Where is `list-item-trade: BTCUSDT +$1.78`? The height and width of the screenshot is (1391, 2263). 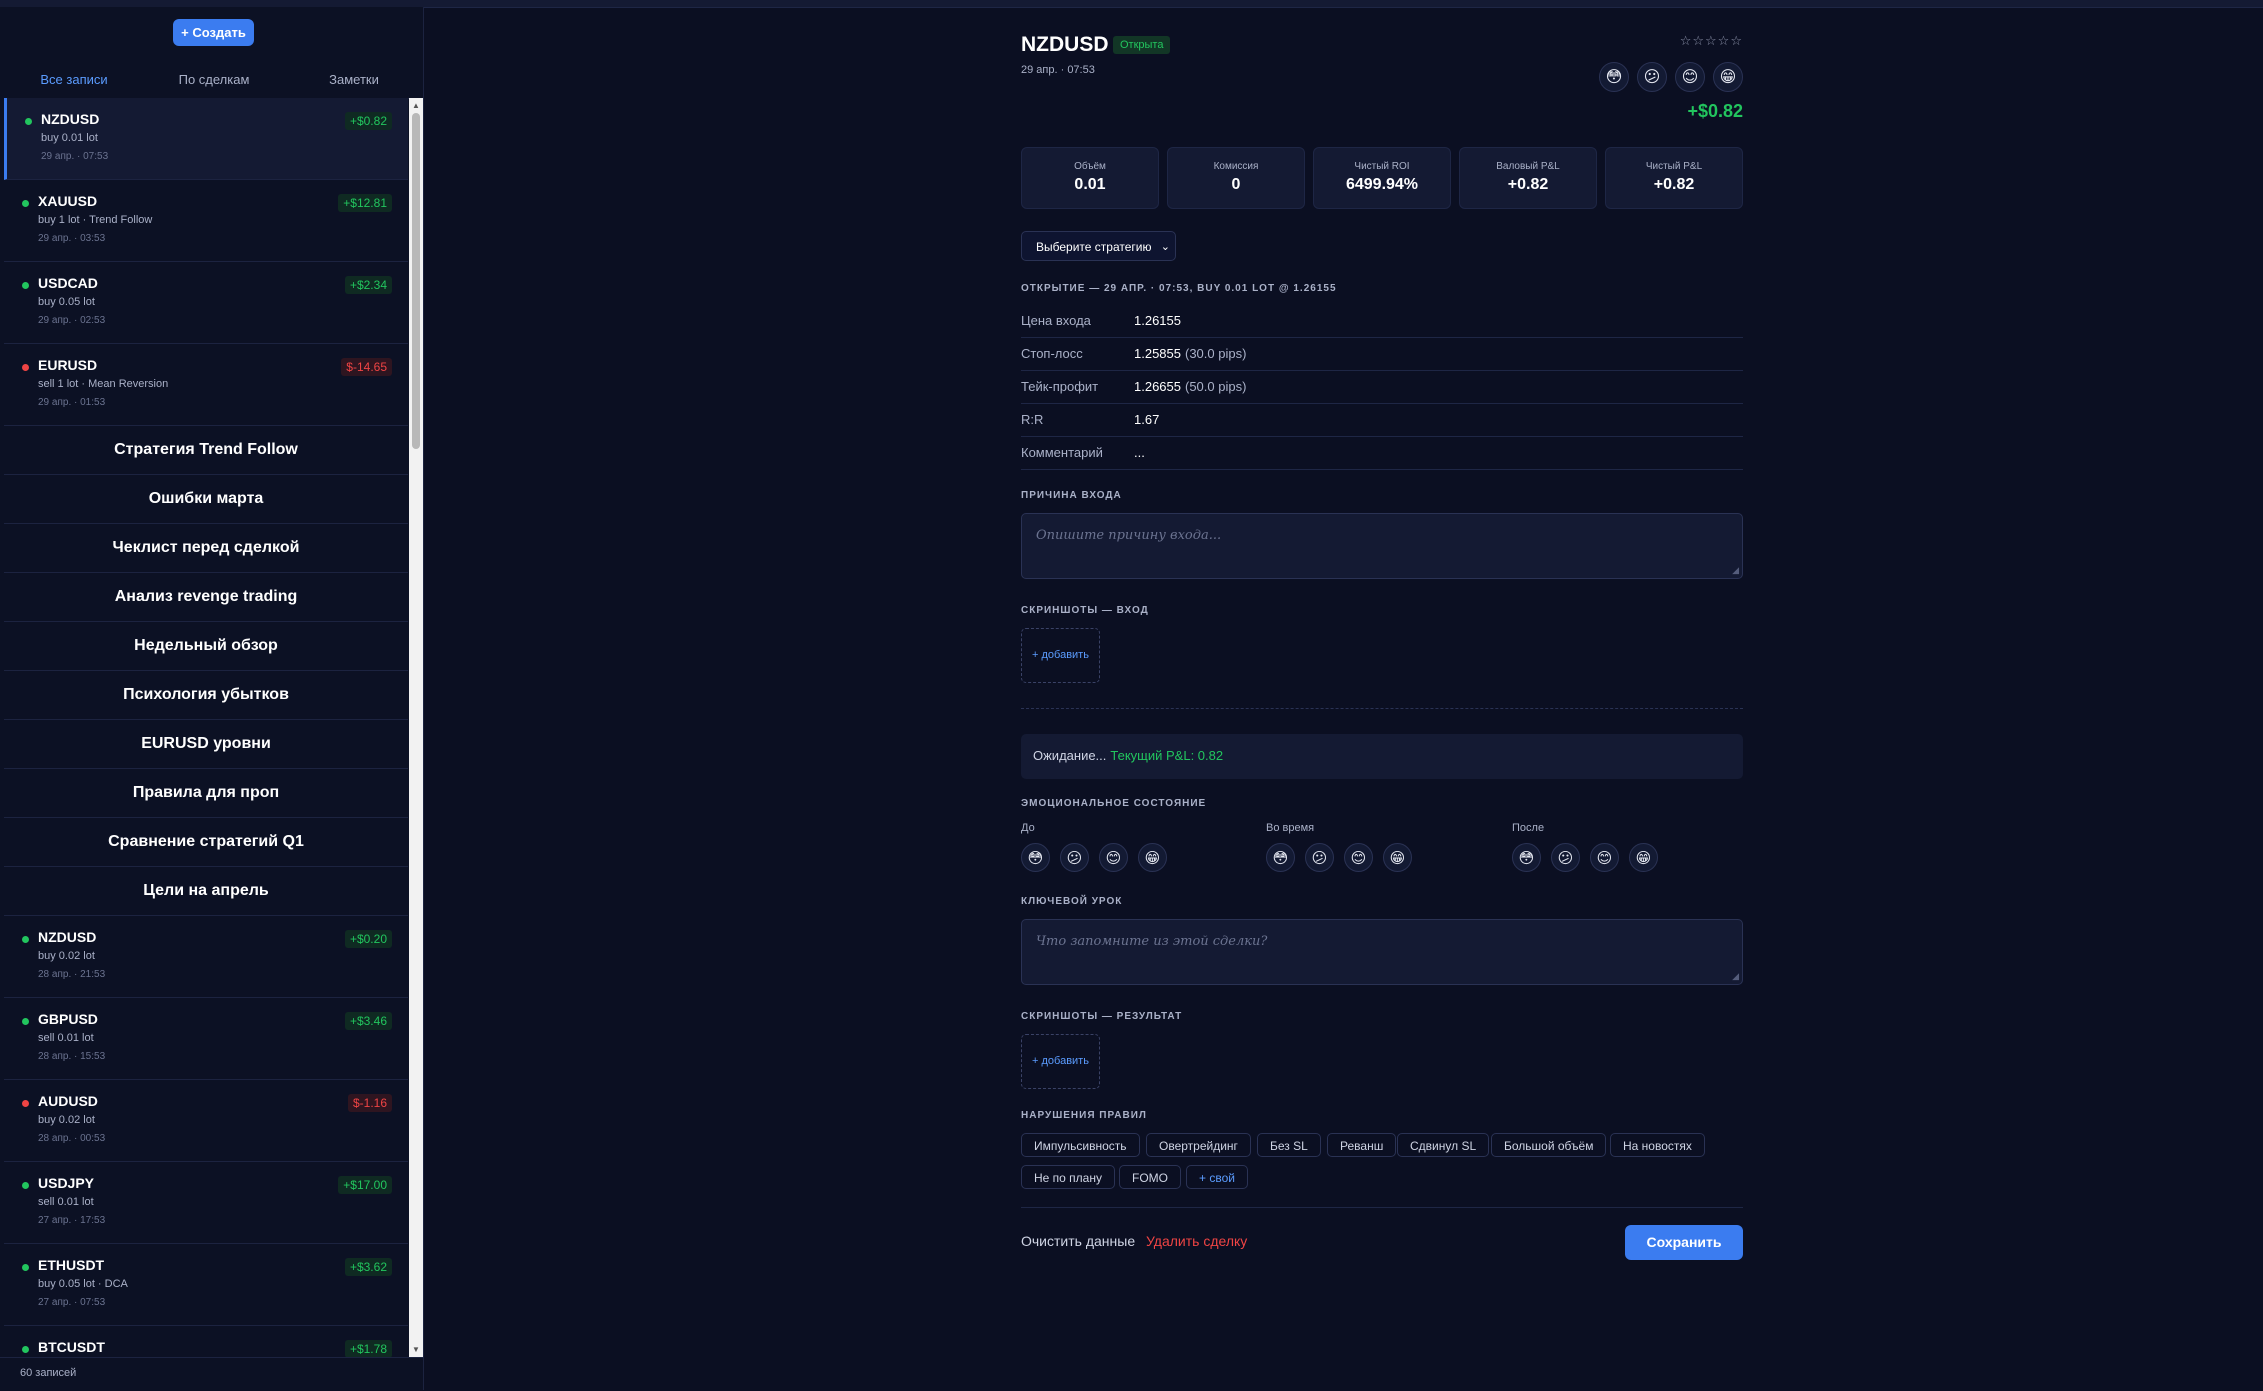
list-item-trade: BTCUSDT +$1.78 is located at coordinates (206, 1341).